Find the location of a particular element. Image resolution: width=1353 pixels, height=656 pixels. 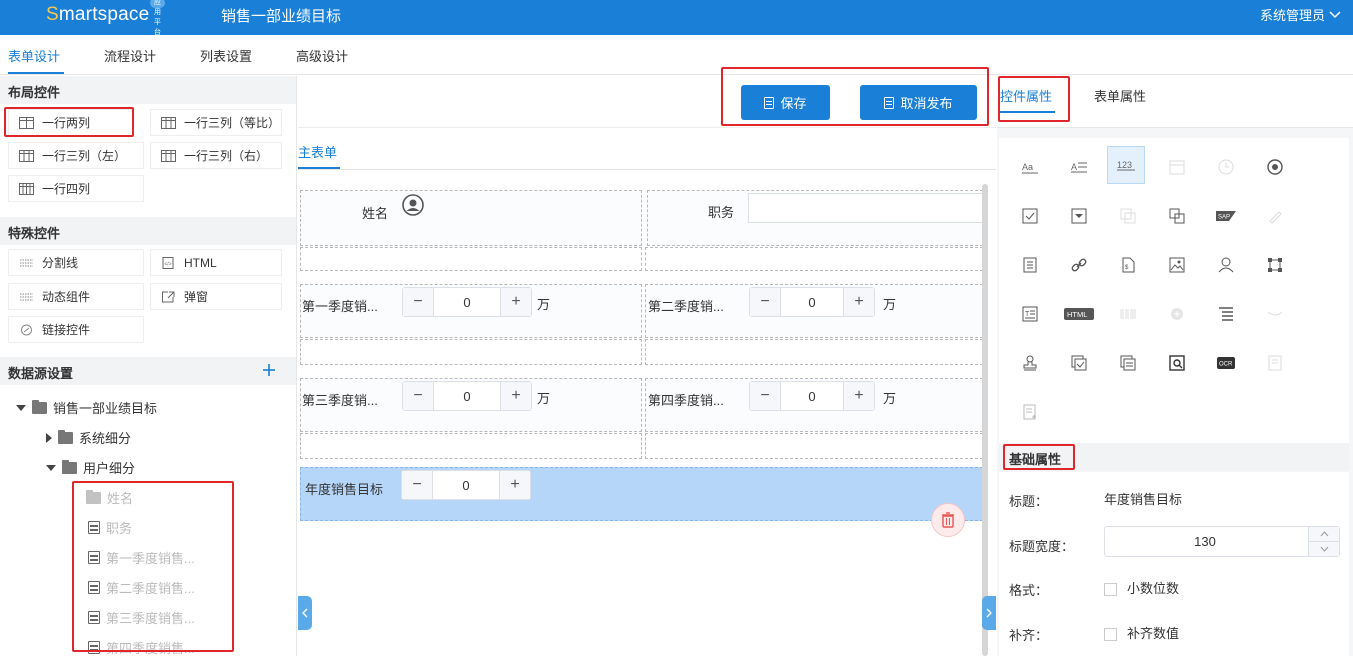

time-icon is located at coordinates (1226, 167).